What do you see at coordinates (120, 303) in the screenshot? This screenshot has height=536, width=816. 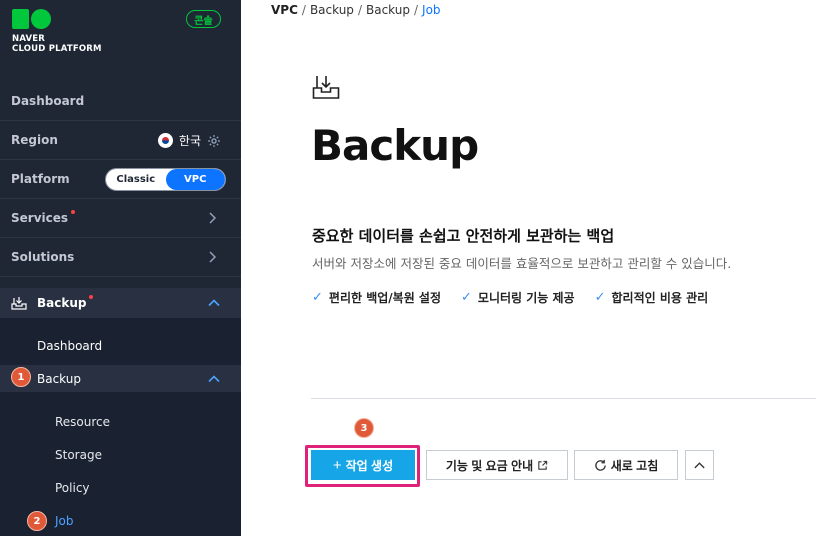 I see `sidebar-item-backup: Backup` at bounding box center [120, 303].